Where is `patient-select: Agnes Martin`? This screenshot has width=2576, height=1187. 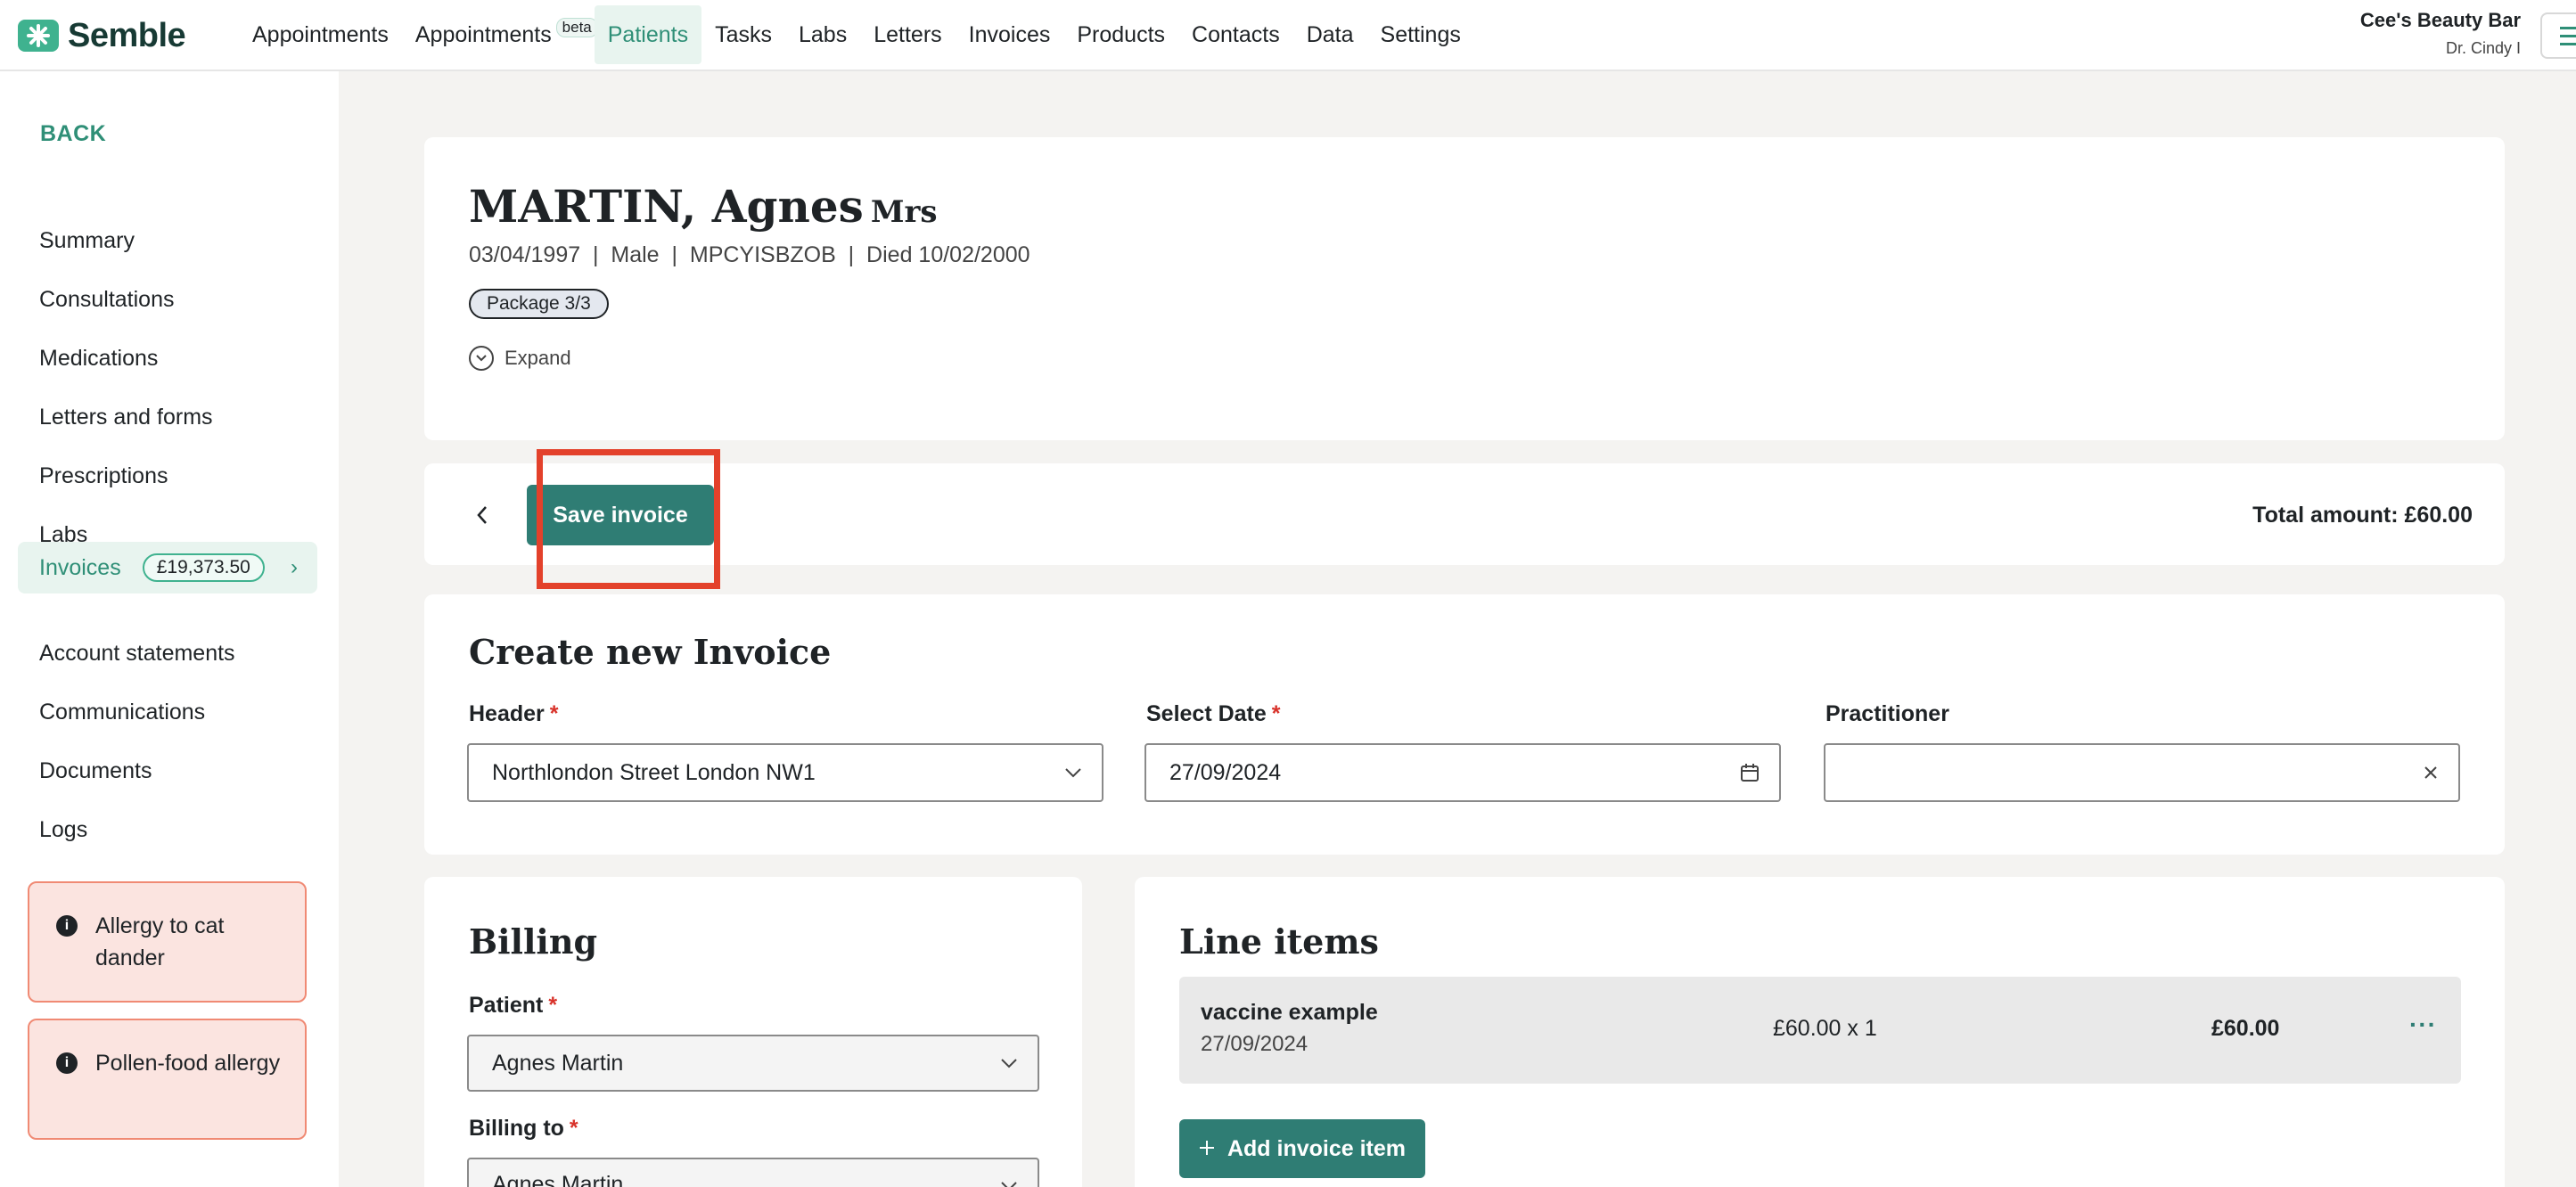 patient-select: Agnes Martin is located at coordinates (753, 1063).